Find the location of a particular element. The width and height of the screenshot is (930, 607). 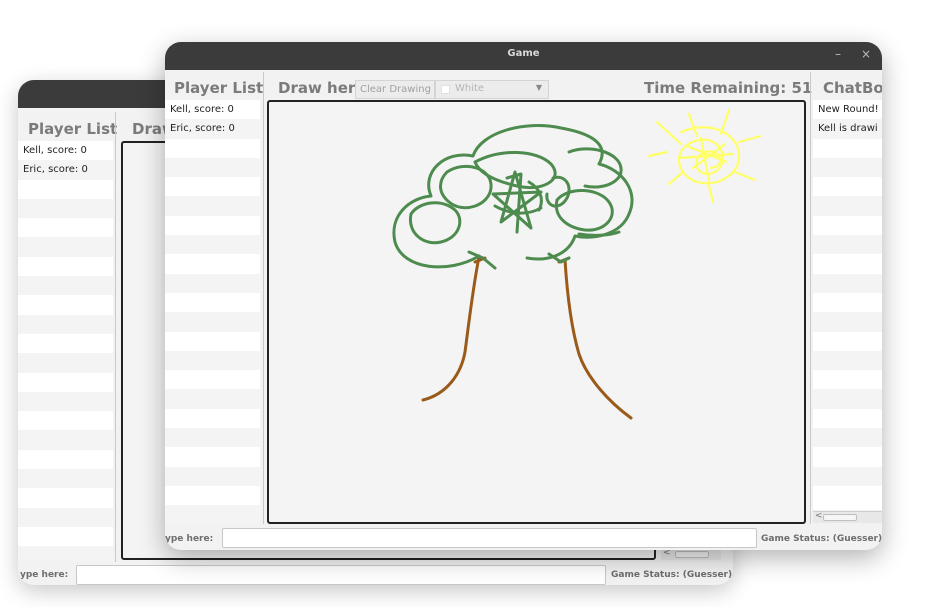

back-scroll-thumb is located at coordinates (692, 554).